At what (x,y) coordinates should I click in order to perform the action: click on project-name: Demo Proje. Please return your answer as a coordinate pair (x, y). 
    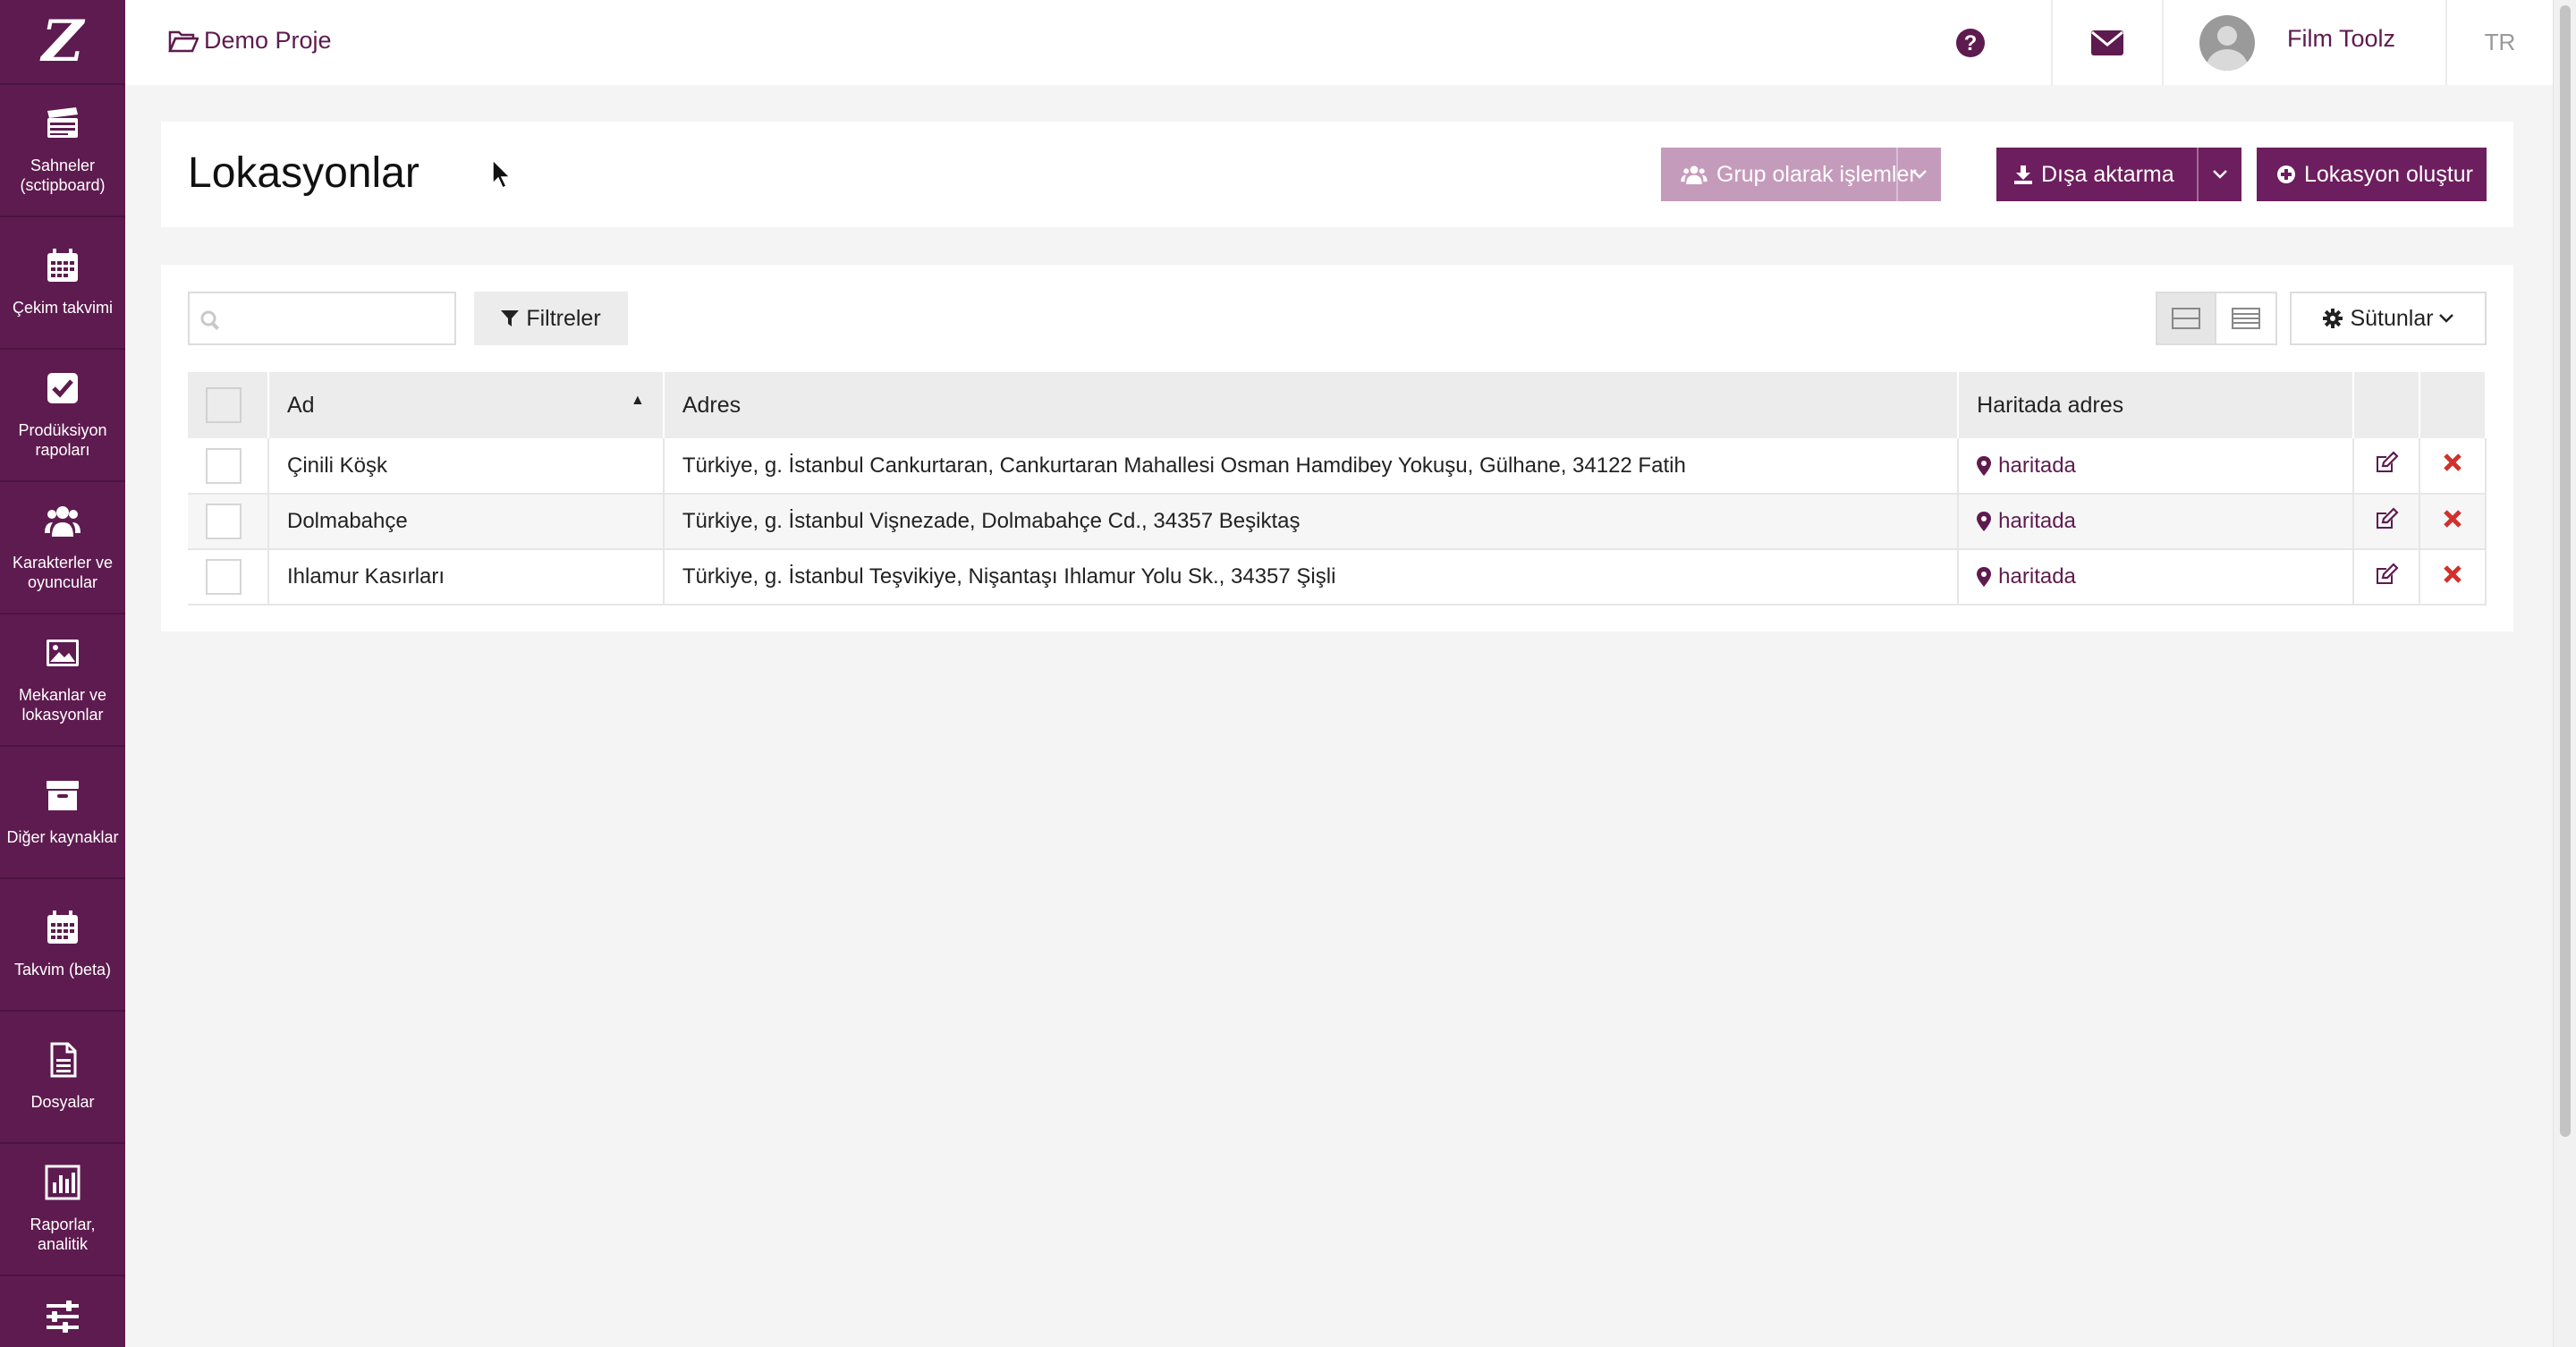
    Looking at the image, I should click on (268, 40).